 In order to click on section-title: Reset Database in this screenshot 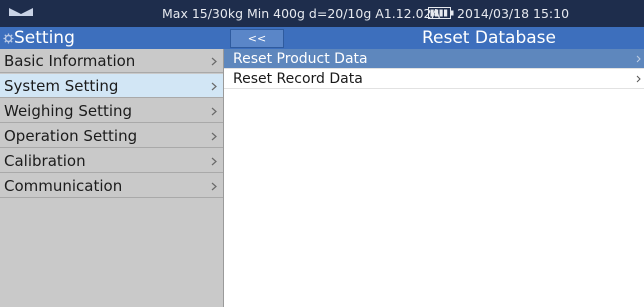, I will do `click(488, 38)`.